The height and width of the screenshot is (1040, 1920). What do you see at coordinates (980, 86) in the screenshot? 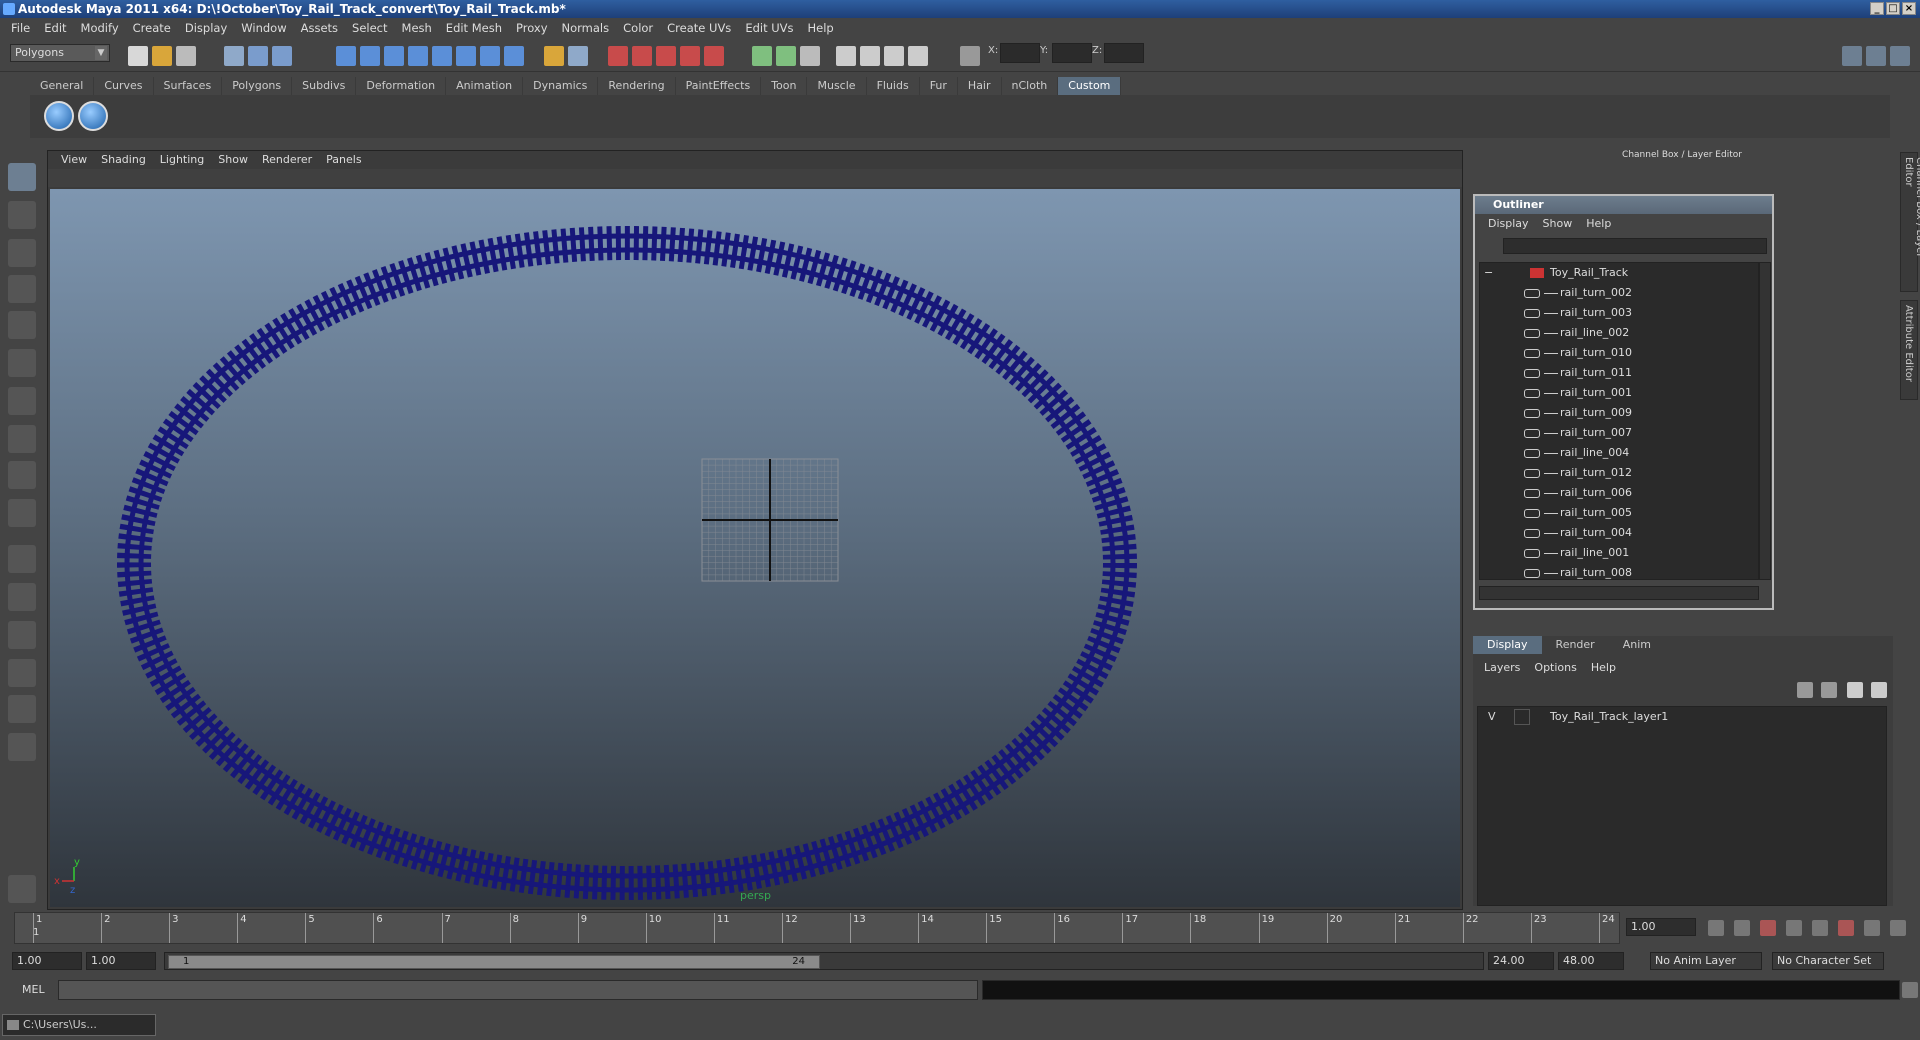
I see `shelf-tab-hair: Hair` at bounding box center [980, 86].